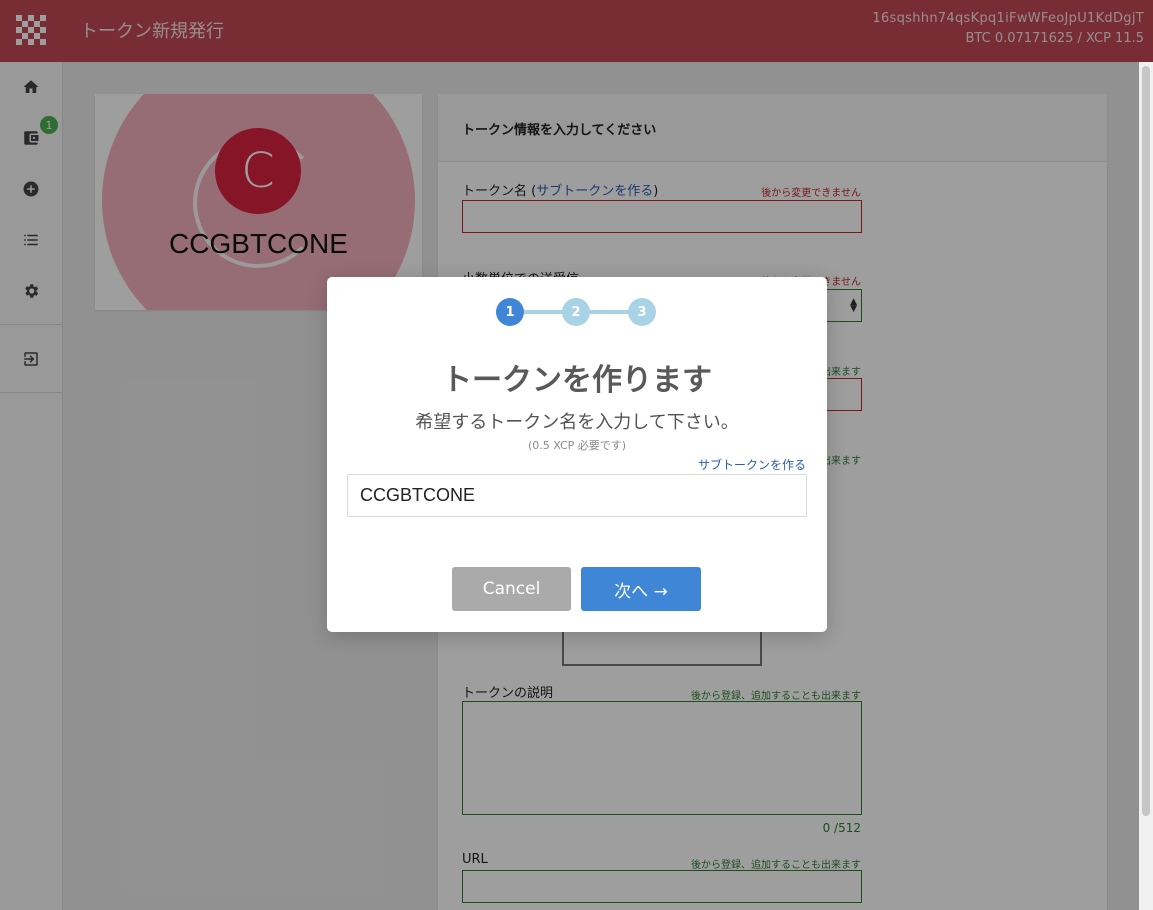 The height and width of the screenshot is (910, 1153). Describe the element at coordinates (577, 445) in the screenshot. I see `fee-note: (0.5 XCP 必要です)` at that location.